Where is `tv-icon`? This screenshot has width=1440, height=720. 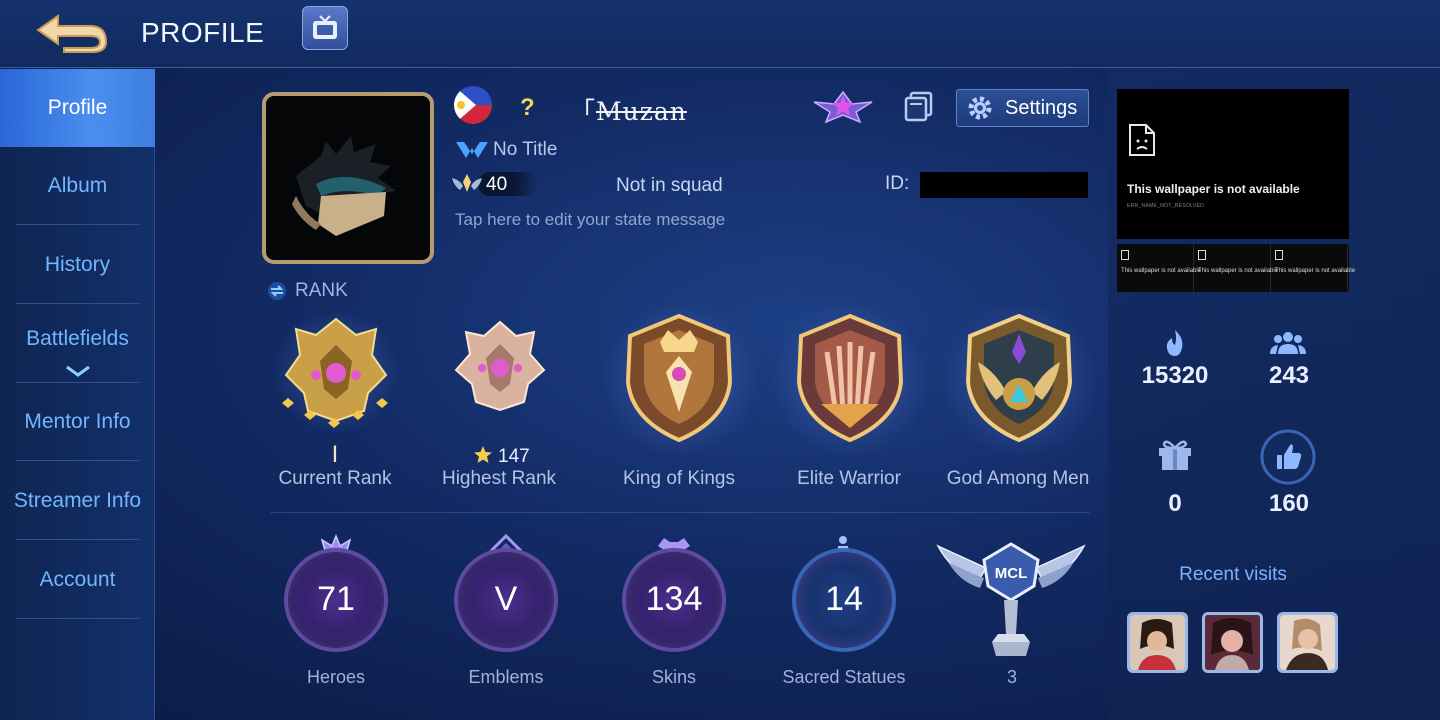
tv-icon is located at coordinates (325, 27).